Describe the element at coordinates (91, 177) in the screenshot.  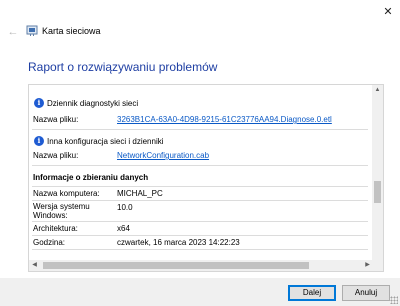
I see `collection-header: Informacje o zbieraniu danych` at that location.